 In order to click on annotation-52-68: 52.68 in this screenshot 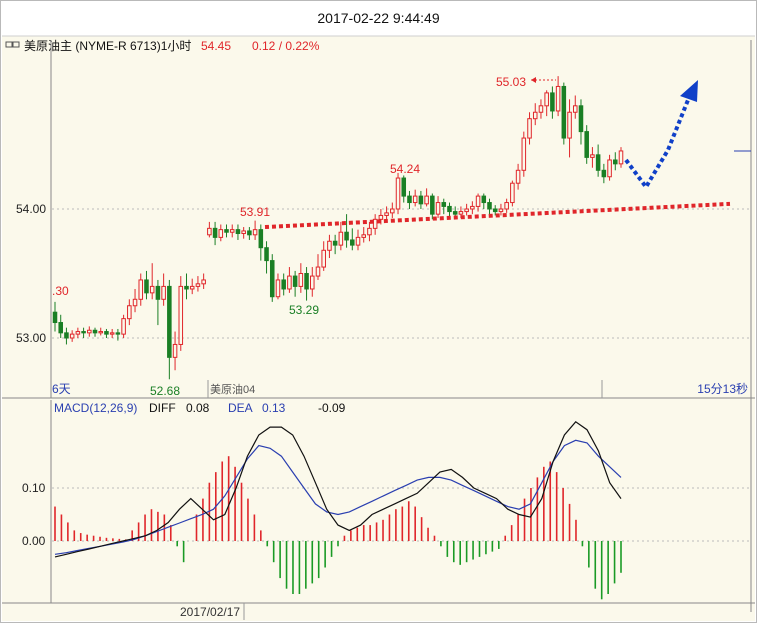, I will do `click(165, 391)`.